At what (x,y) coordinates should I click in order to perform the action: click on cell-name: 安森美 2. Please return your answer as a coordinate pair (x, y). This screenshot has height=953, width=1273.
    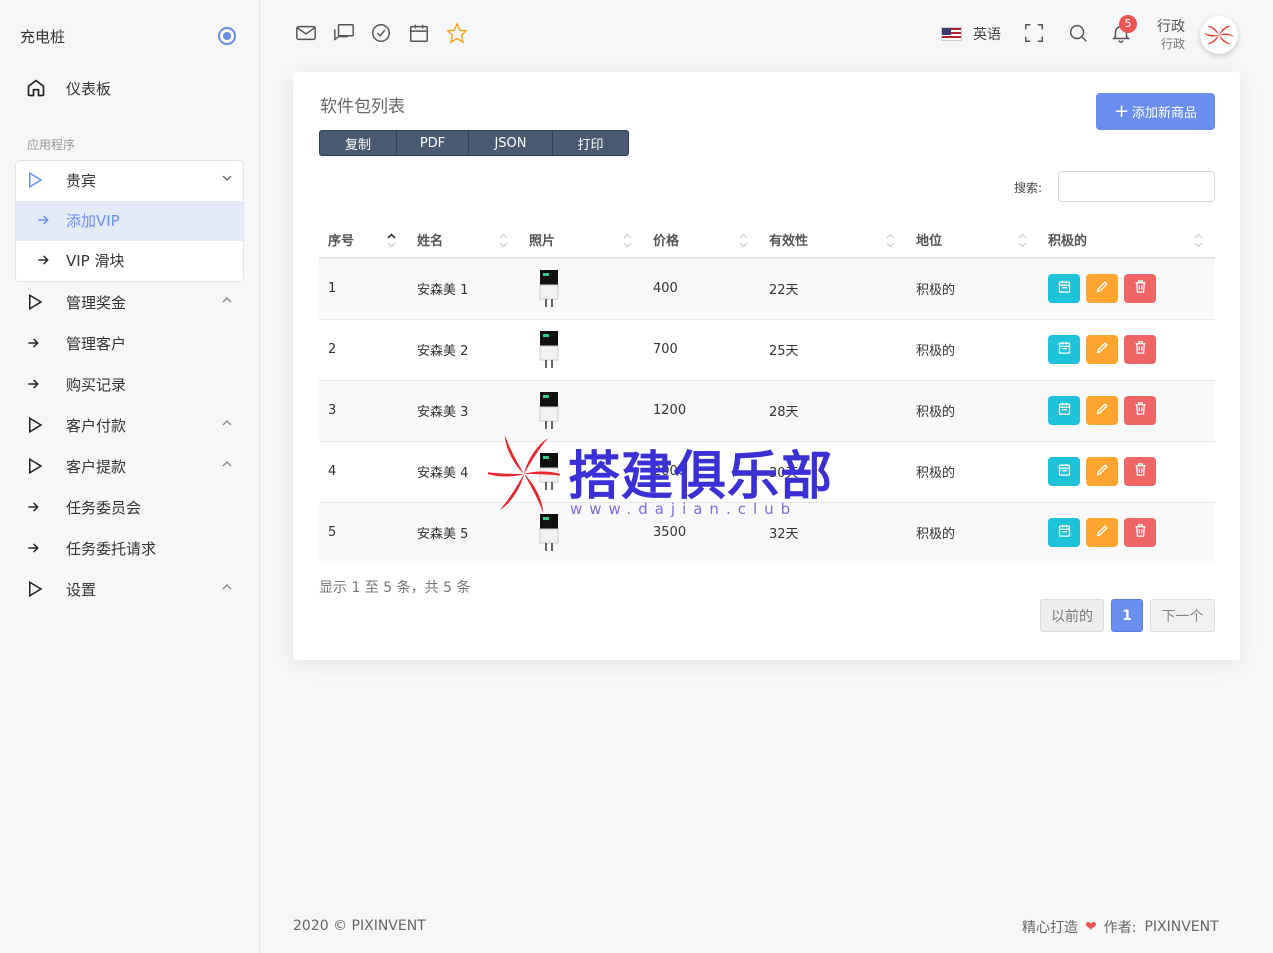
    Looking at the image, I should click on (464, 350).